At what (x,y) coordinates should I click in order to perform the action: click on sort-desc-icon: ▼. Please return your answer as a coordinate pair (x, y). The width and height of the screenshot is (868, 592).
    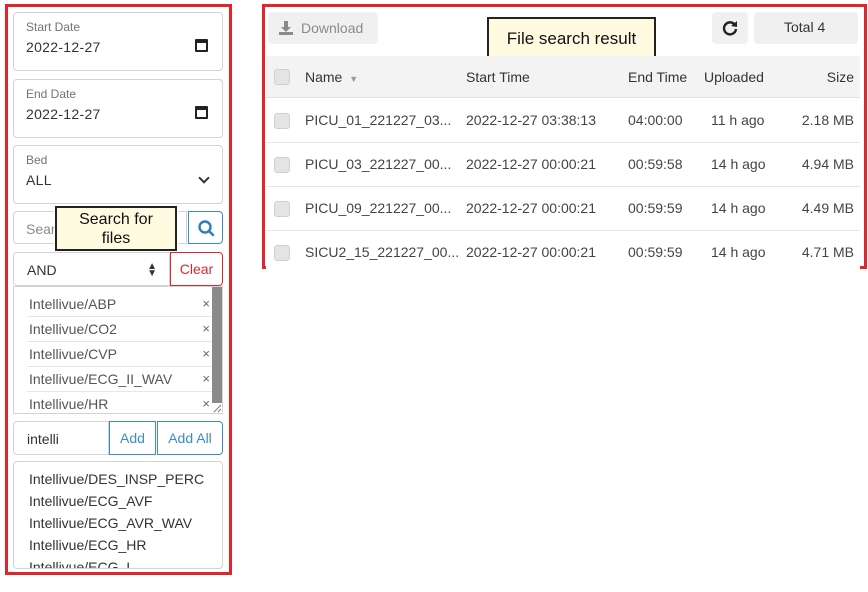
    Looking at the image, I should click on (354, 79).